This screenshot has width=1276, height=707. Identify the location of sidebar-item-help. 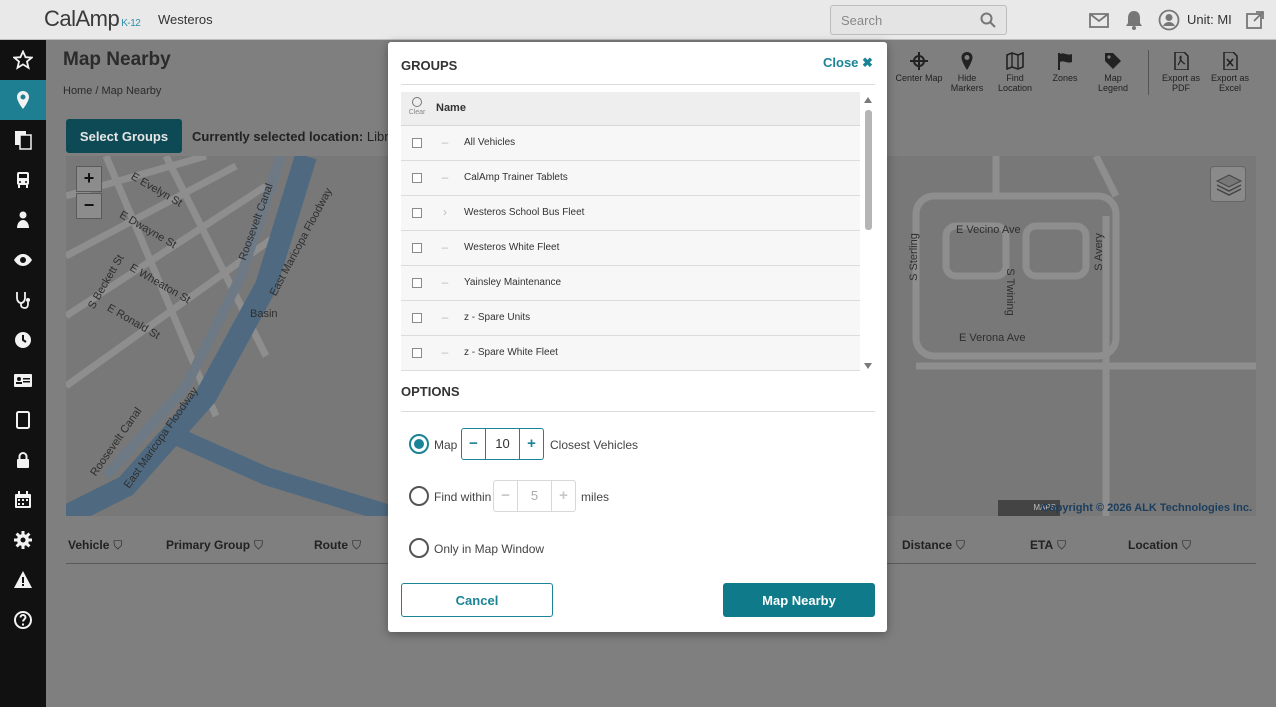
(23, 620).